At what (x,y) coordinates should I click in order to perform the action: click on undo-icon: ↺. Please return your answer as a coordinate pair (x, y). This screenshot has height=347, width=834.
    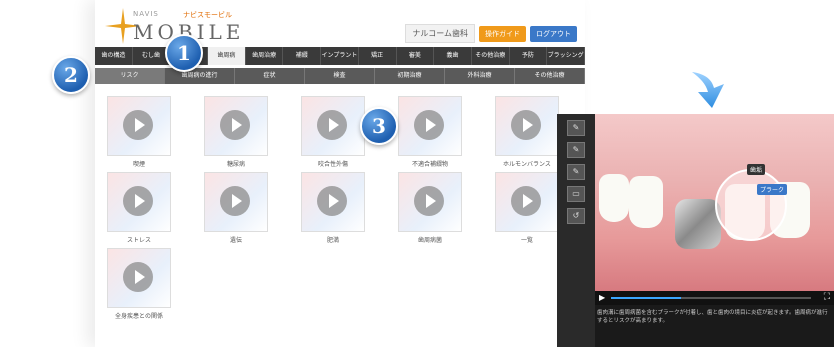
    Looking at the image, I should click on (576, 216).